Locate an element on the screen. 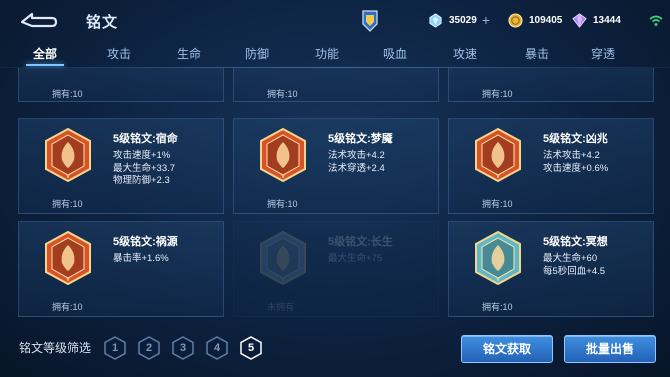 The height and width of the screenshot is (377, 670). purple-crystal-icon is located at coordinates (579, 20).